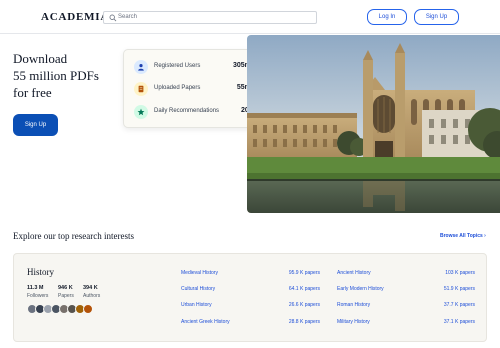 The image size is (500, 348). I want to click on stat-registered-users: Registered Users 305m+, so click(194, 67).